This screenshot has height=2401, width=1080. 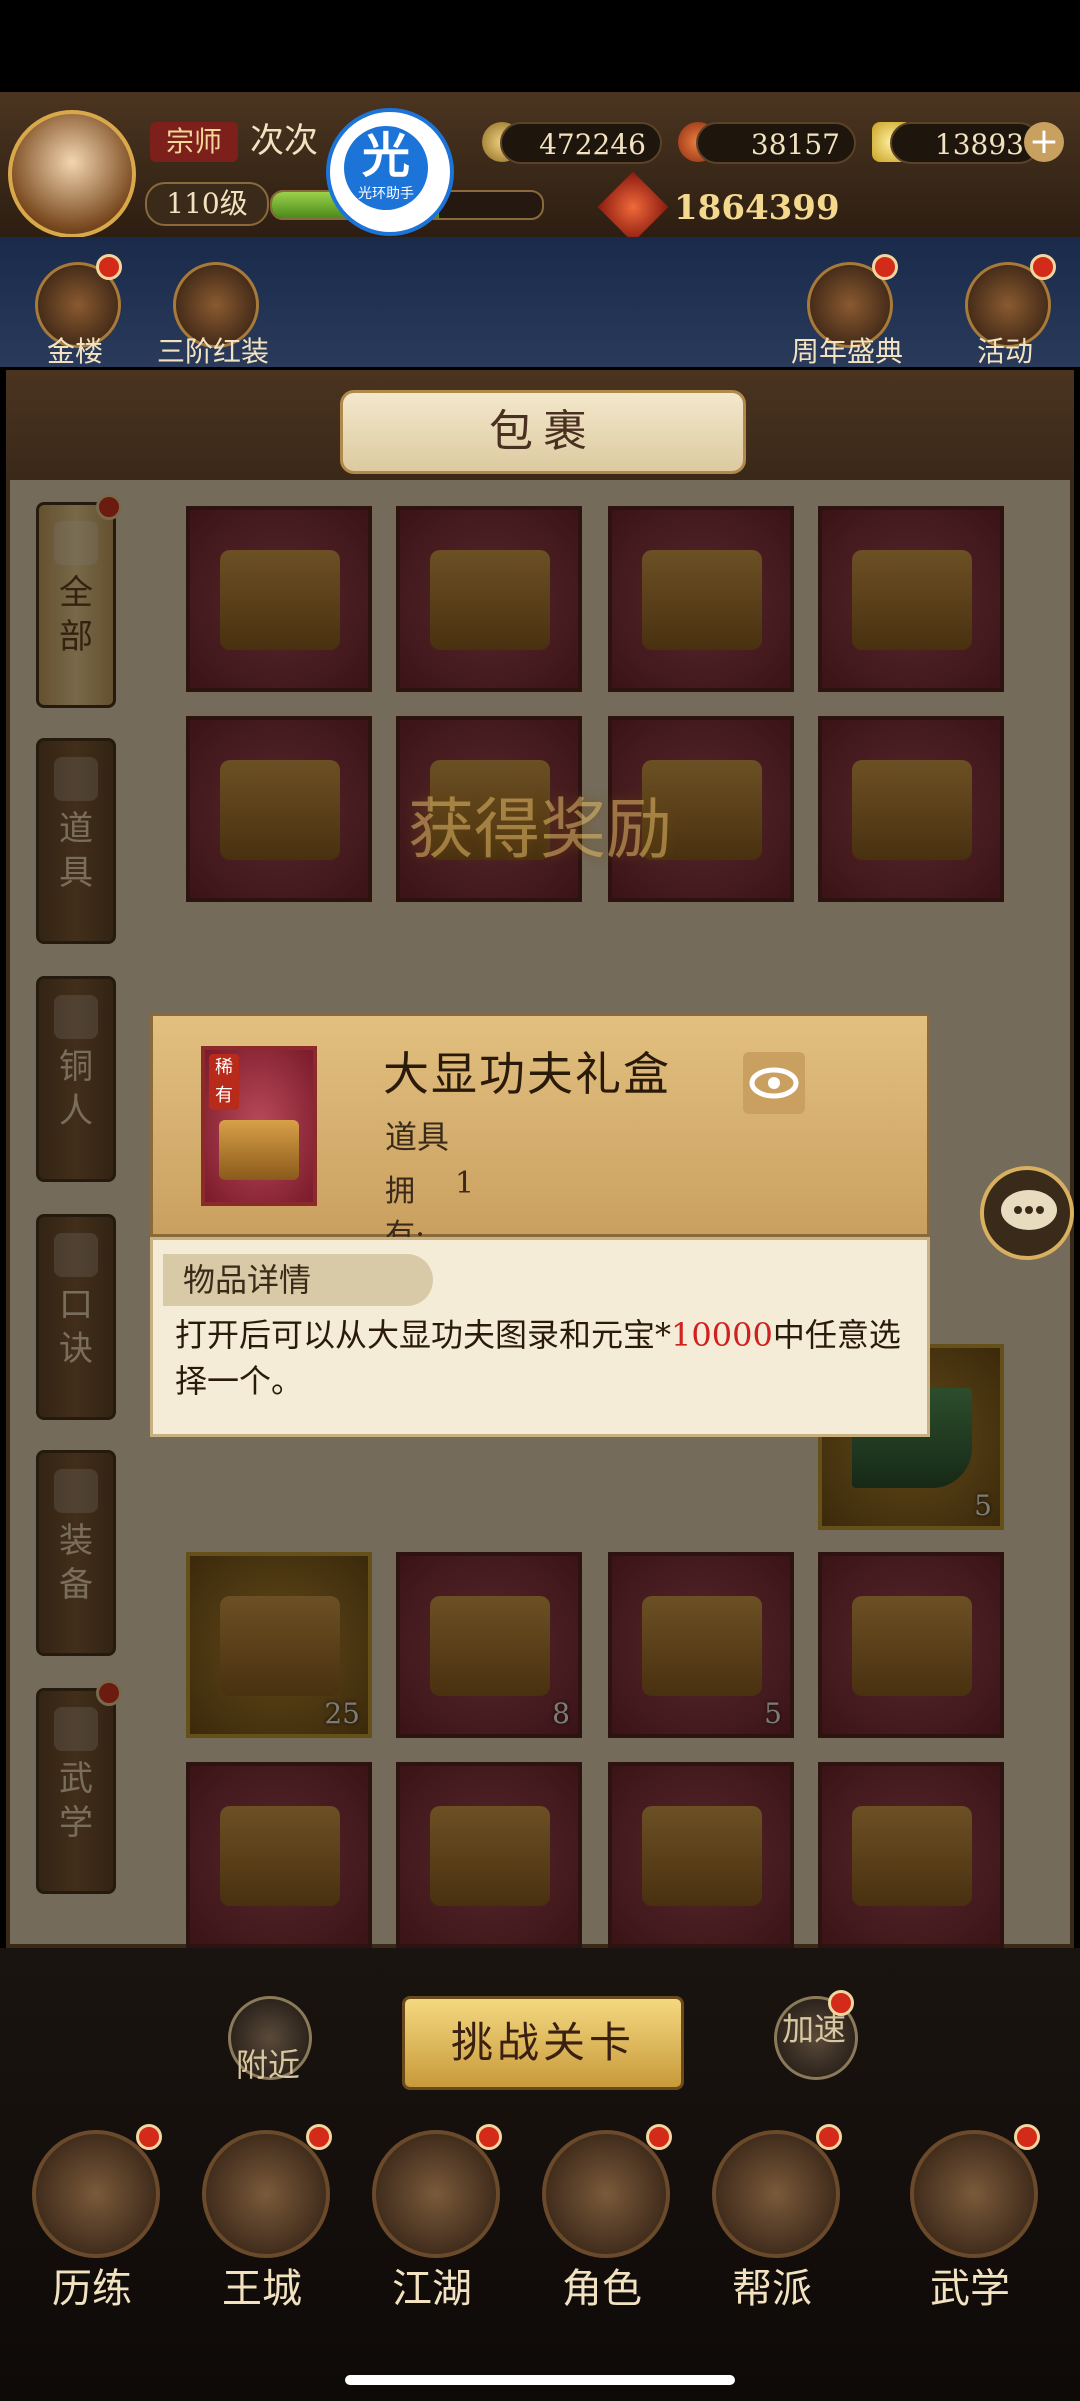 What do you see at coordinates (581, 143) in the screenshot?
I see `currency-copper: 472246` at bounding box center [581, 143].